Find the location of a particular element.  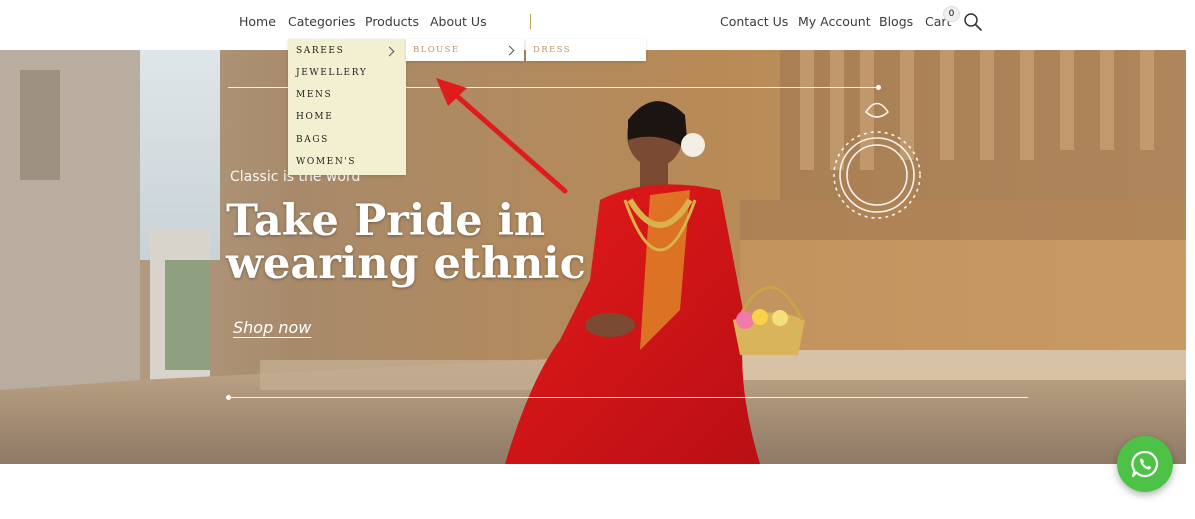

submenu-item-blouse: BLOUSE is located at coordinates (436, 50).